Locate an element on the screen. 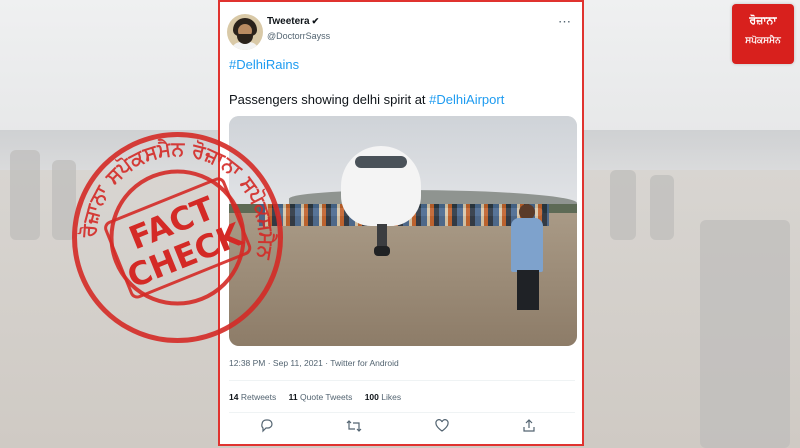 This screenshot has width=800, height=448. quotes-count: 11 is located at coordinates (293, 397).